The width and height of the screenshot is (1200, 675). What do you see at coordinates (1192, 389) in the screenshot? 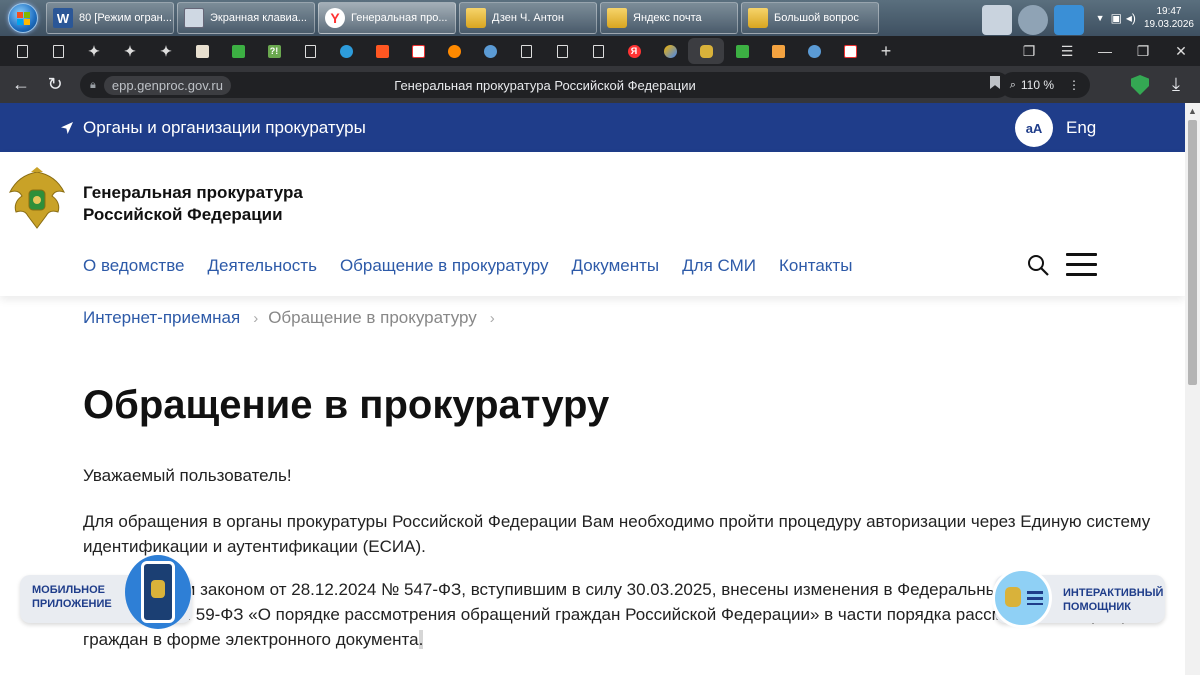
I see `page-scrollbar: ▲` at bounding box center [1192, 389].